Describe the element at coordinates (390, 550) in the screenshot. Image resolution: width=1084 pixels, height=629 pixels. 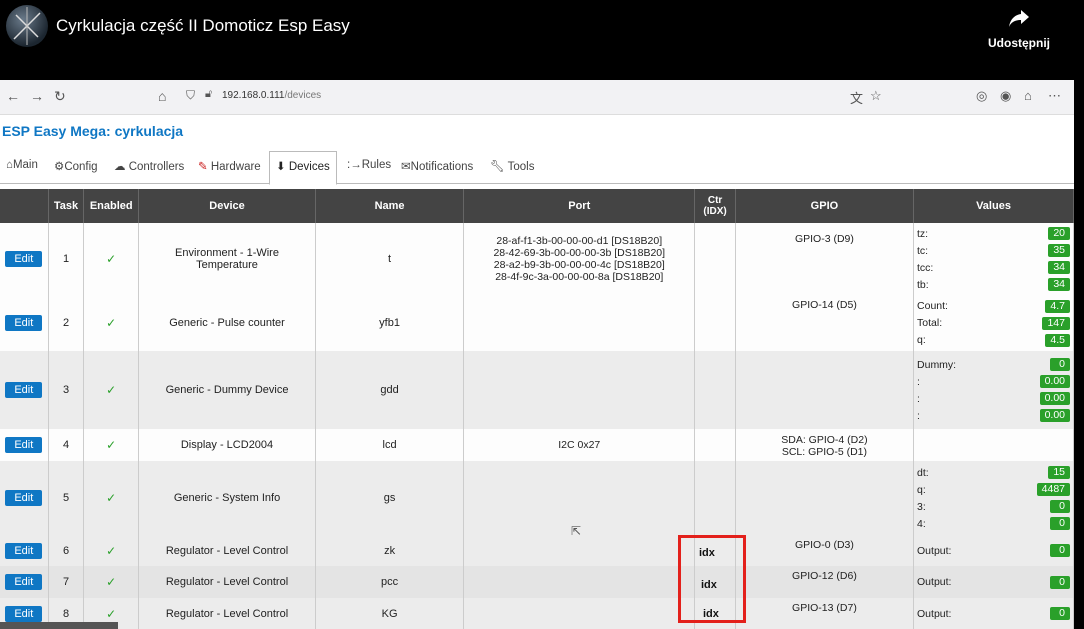
I see `name-cell: zk` at that location.